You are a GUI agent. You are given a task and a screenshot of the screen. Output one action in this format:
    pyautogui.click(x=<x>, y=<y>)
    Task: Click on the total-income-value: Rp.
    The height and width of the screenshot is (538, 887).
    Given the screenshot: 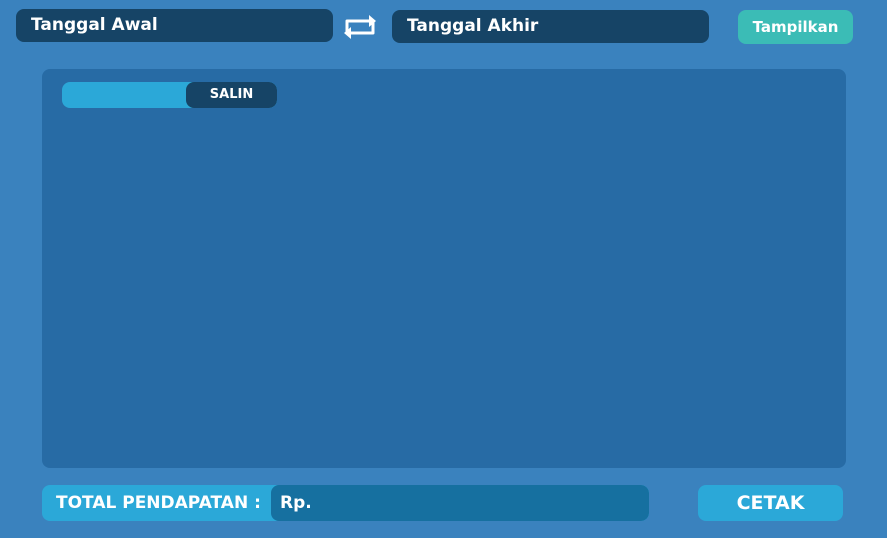 What is the action you would take?
    pyautogui.click(x=460, y=503)
    